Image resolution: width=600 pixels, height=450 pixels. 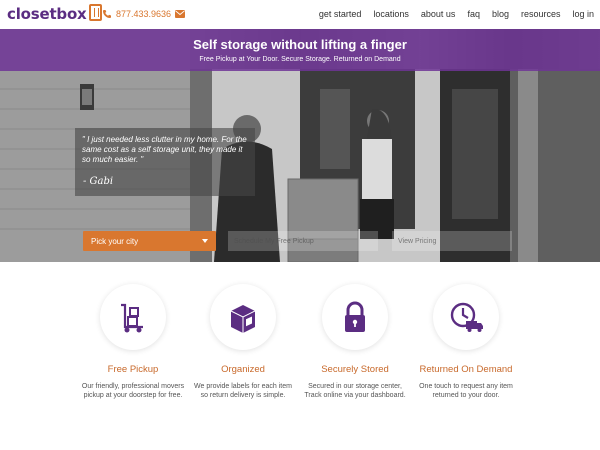 What do you see at coordinates (47, 14) in the screenshot?
I see `logo-text: closetbox` at bounding box center [47, 14].